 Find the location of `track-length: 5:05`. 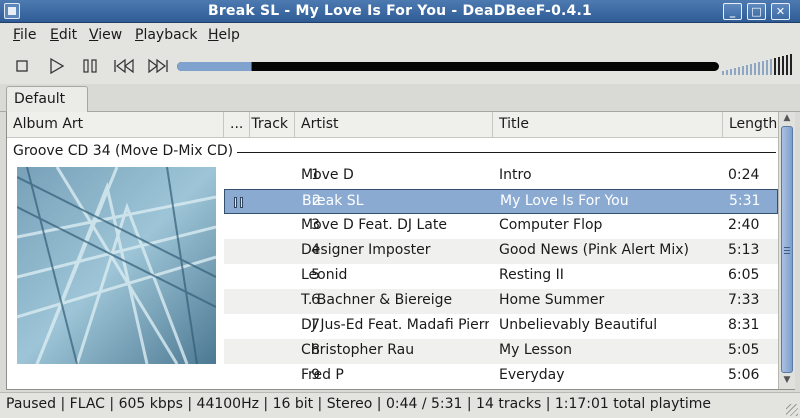

track-length: 5:05 is located at coordinates (744, 350).